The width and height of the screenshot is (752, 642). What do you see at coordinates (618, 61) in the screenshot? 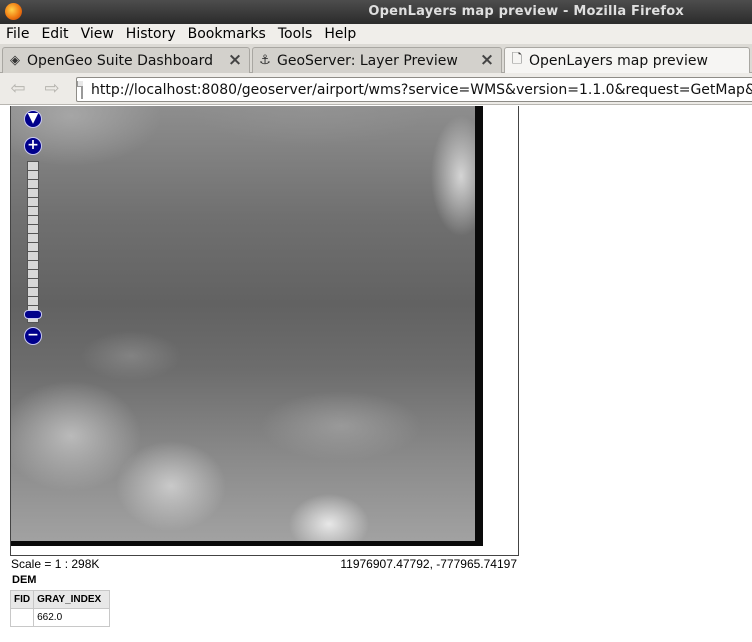
I see `tab-label: OpenLayers map preview` at bounding box center [618, 61].